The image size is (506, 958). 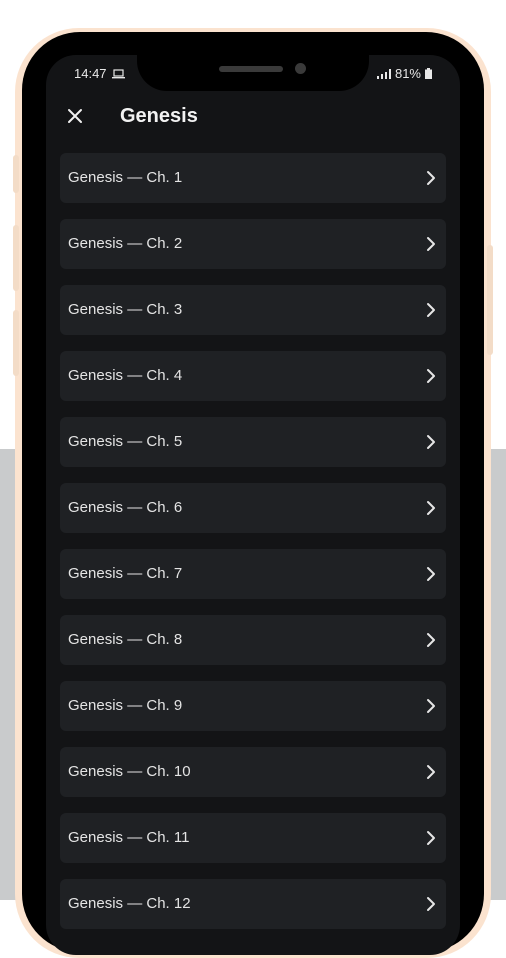 What do you see at coordinates (129, 903) in the screenshot?
I see `chapter-label: Genesis — Ch. 12` at bounding box center [129, 903].